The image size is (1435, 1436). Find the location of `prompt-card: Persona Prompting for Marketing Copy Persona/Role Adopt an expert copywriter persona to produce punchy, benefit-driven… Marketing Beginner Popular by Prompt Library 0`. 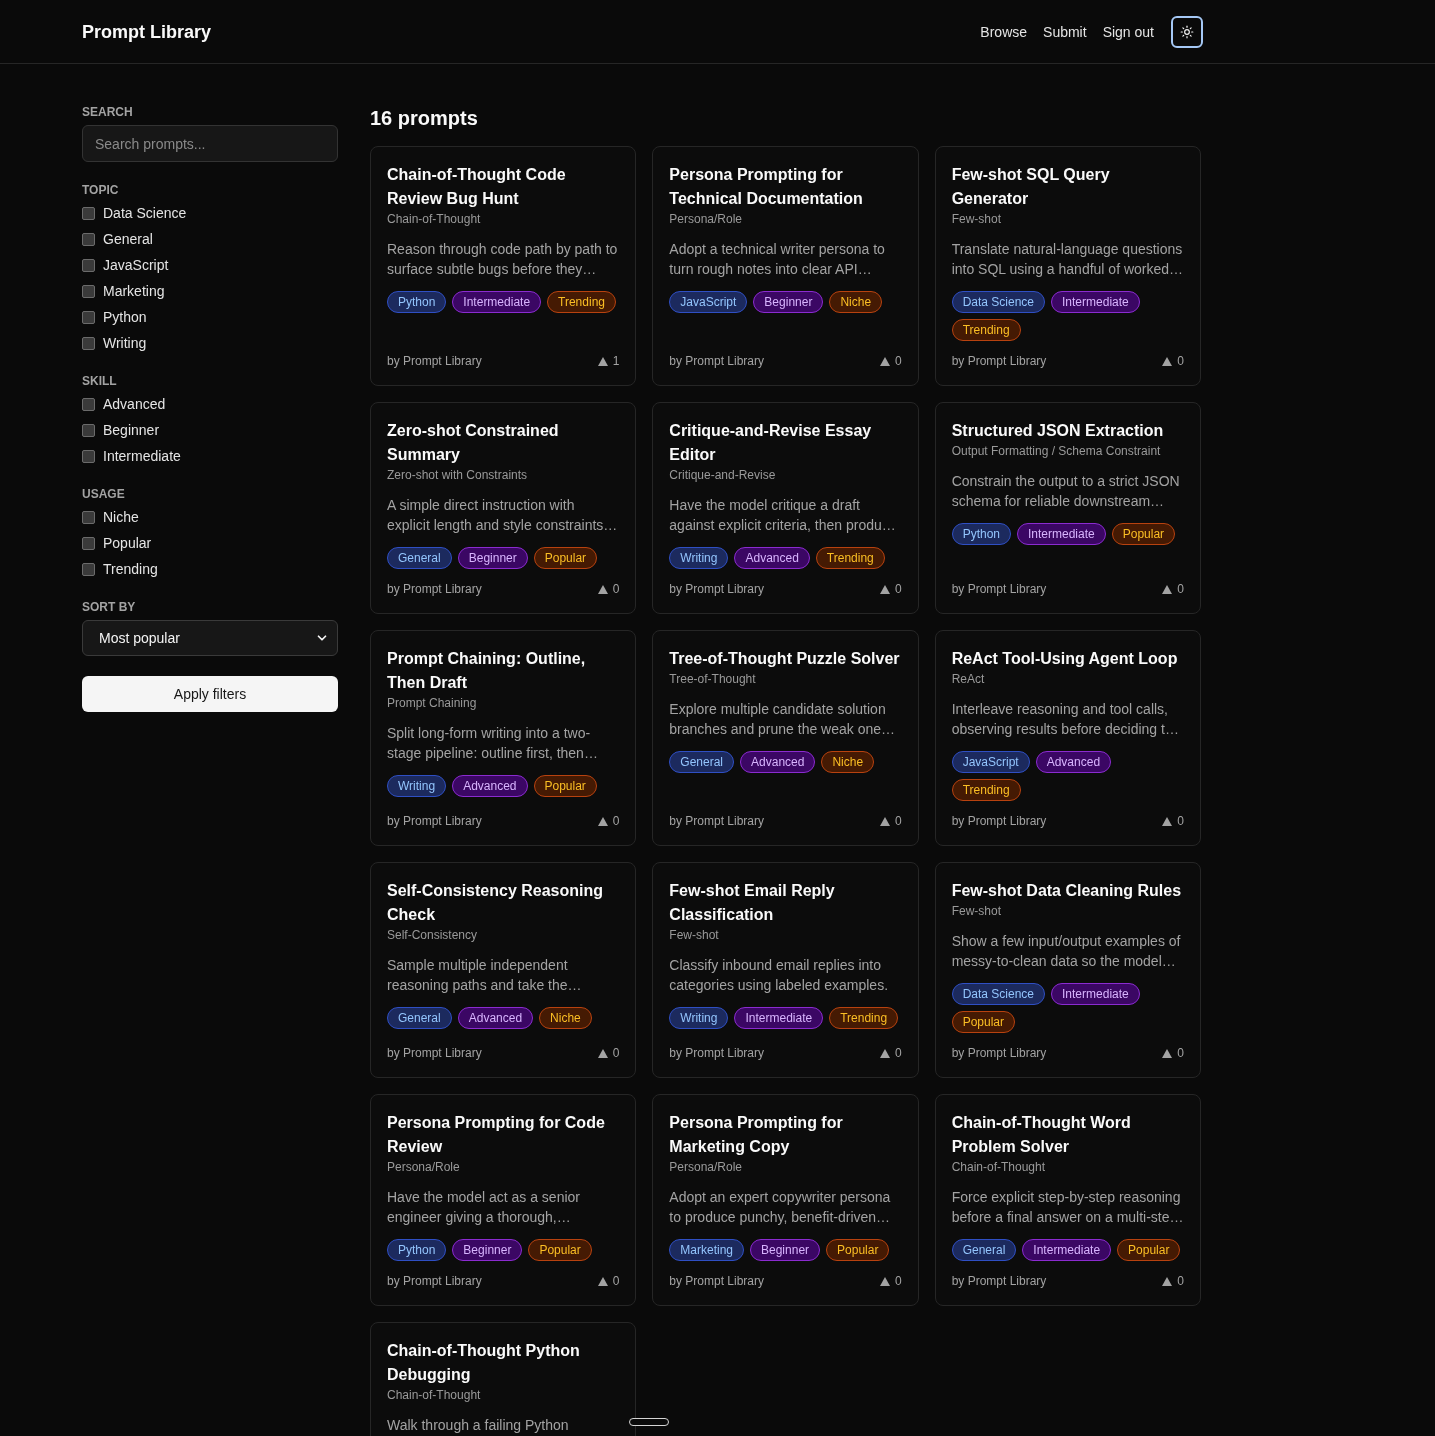

prompt-card: Persona Prompting for Marketing Copy Persona/Role Adopt an expert copywriter persona to produce punchy, benefit-driven… Marketing Beginner Popular by Prompt Library 0 is located at coordinates (785, 1200).